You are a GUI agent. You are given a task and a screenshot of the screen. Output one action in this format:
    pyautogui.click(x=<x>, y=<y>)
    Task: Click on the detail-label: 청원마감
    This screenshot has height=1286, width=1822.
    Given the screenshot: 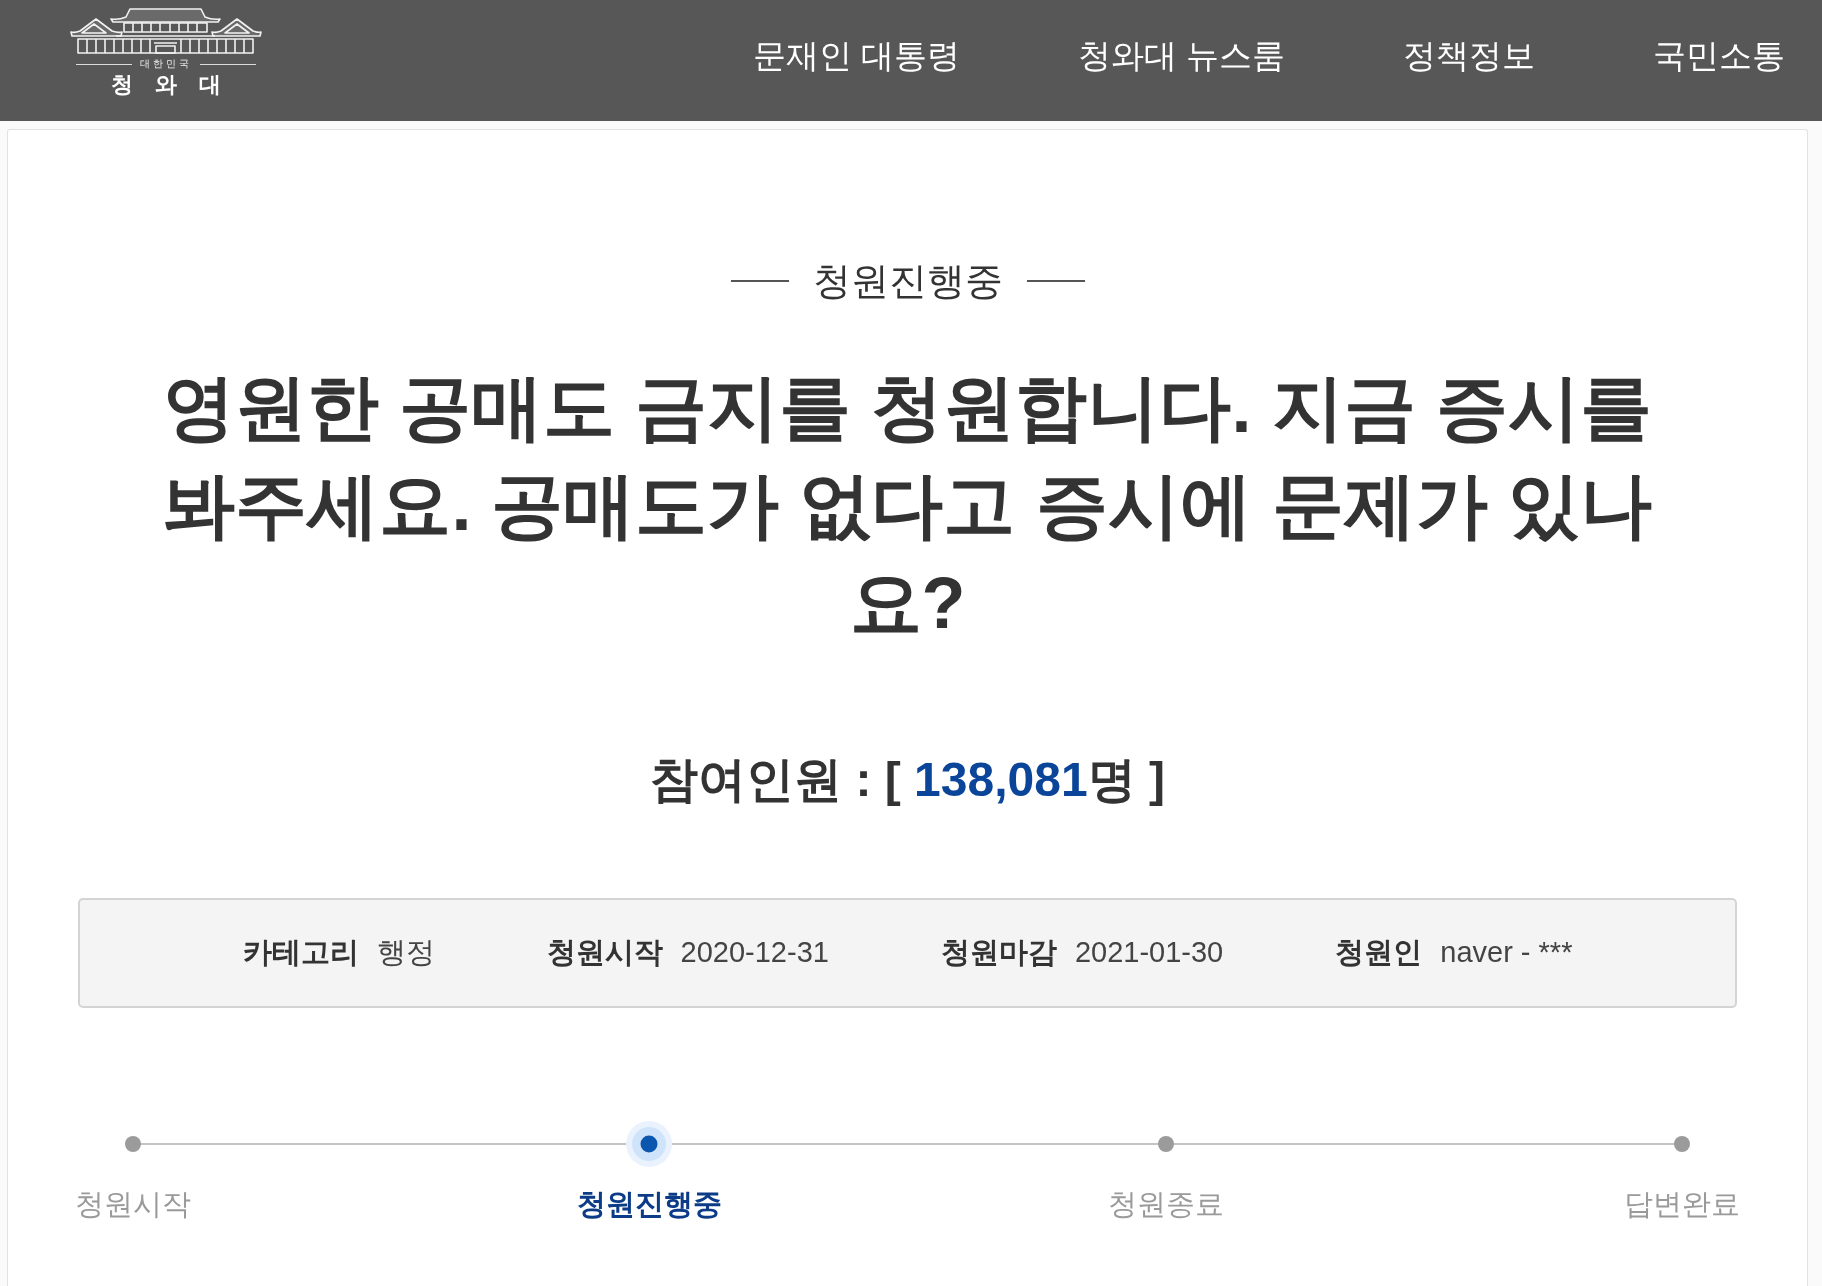 What is the action you would take?
    pyautogui.click(x=998, y=952)
    